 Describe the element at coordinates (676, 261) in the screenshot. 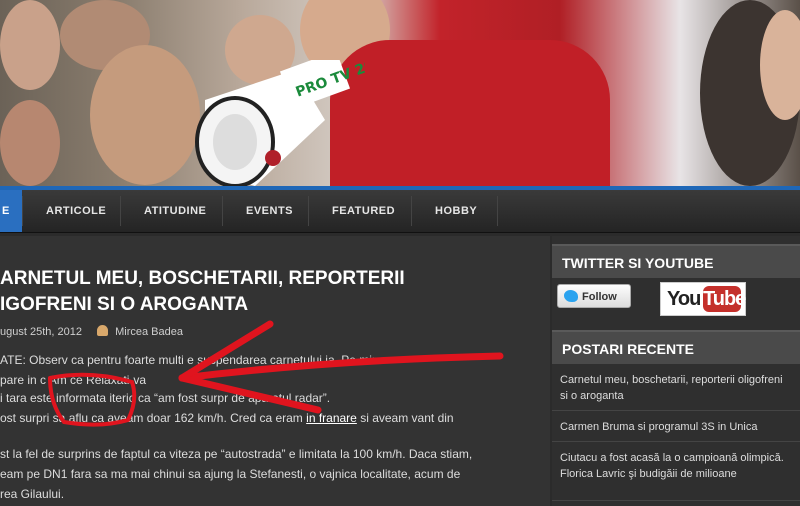

I see `twitter-youtube-heading: TWITTER SI YOUTUBE` at that location.